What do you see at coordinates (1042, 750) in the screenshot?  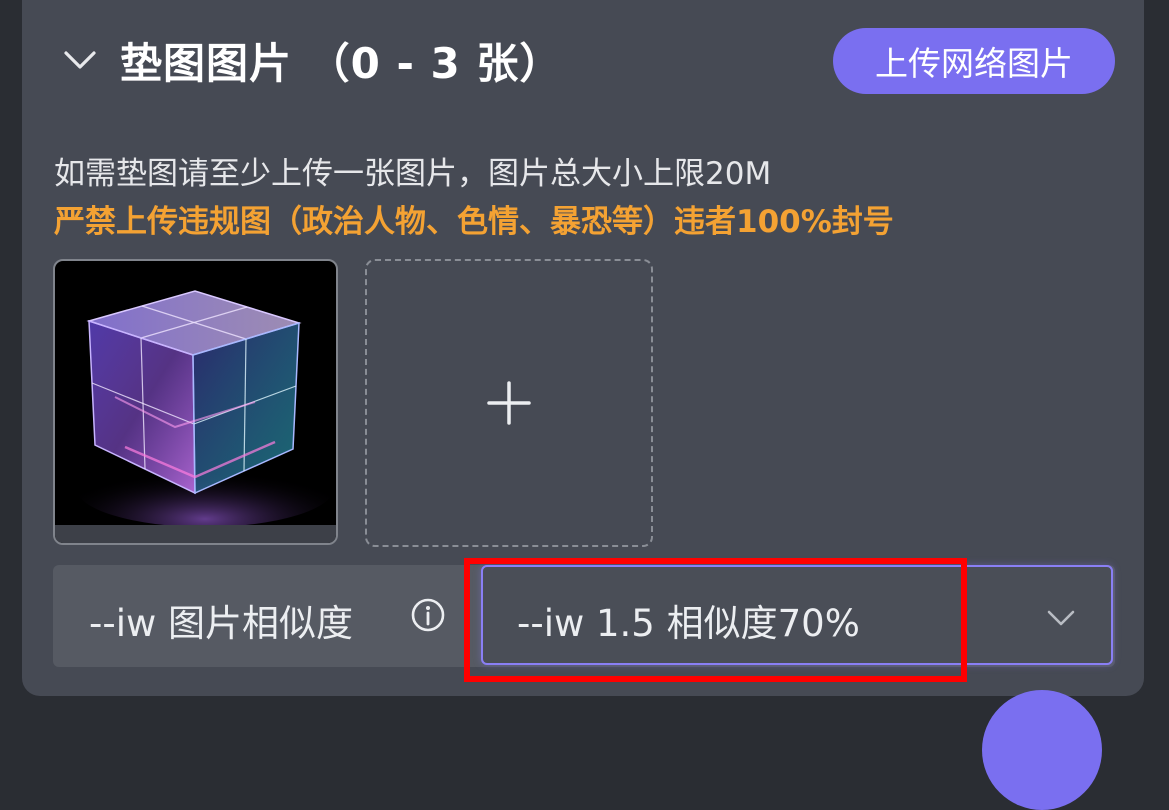 I see `floating-action-button` at bounding box center [1042, 750].